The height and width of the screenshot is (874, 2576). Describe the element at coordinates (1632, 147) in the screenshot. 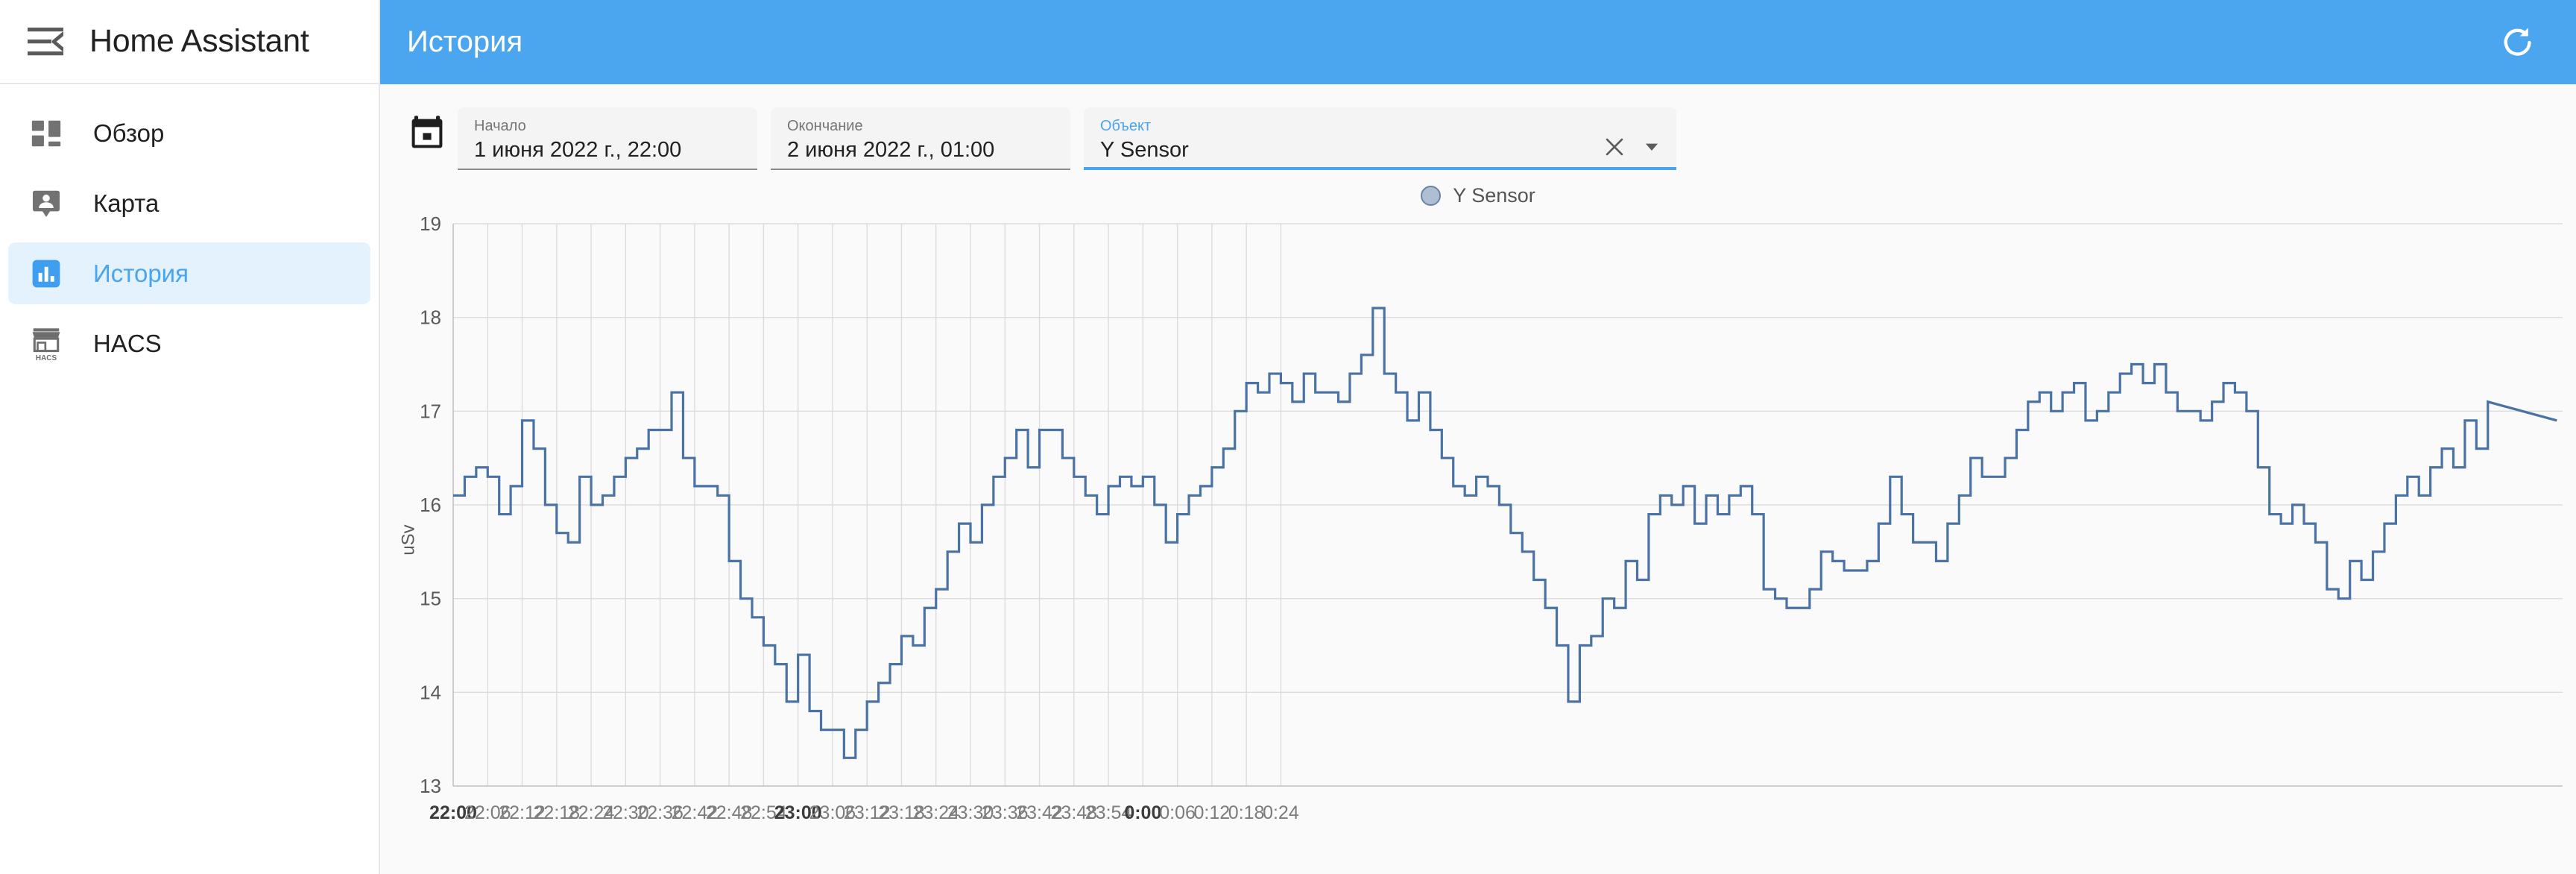

I see `entity-picker-actions` at that location.